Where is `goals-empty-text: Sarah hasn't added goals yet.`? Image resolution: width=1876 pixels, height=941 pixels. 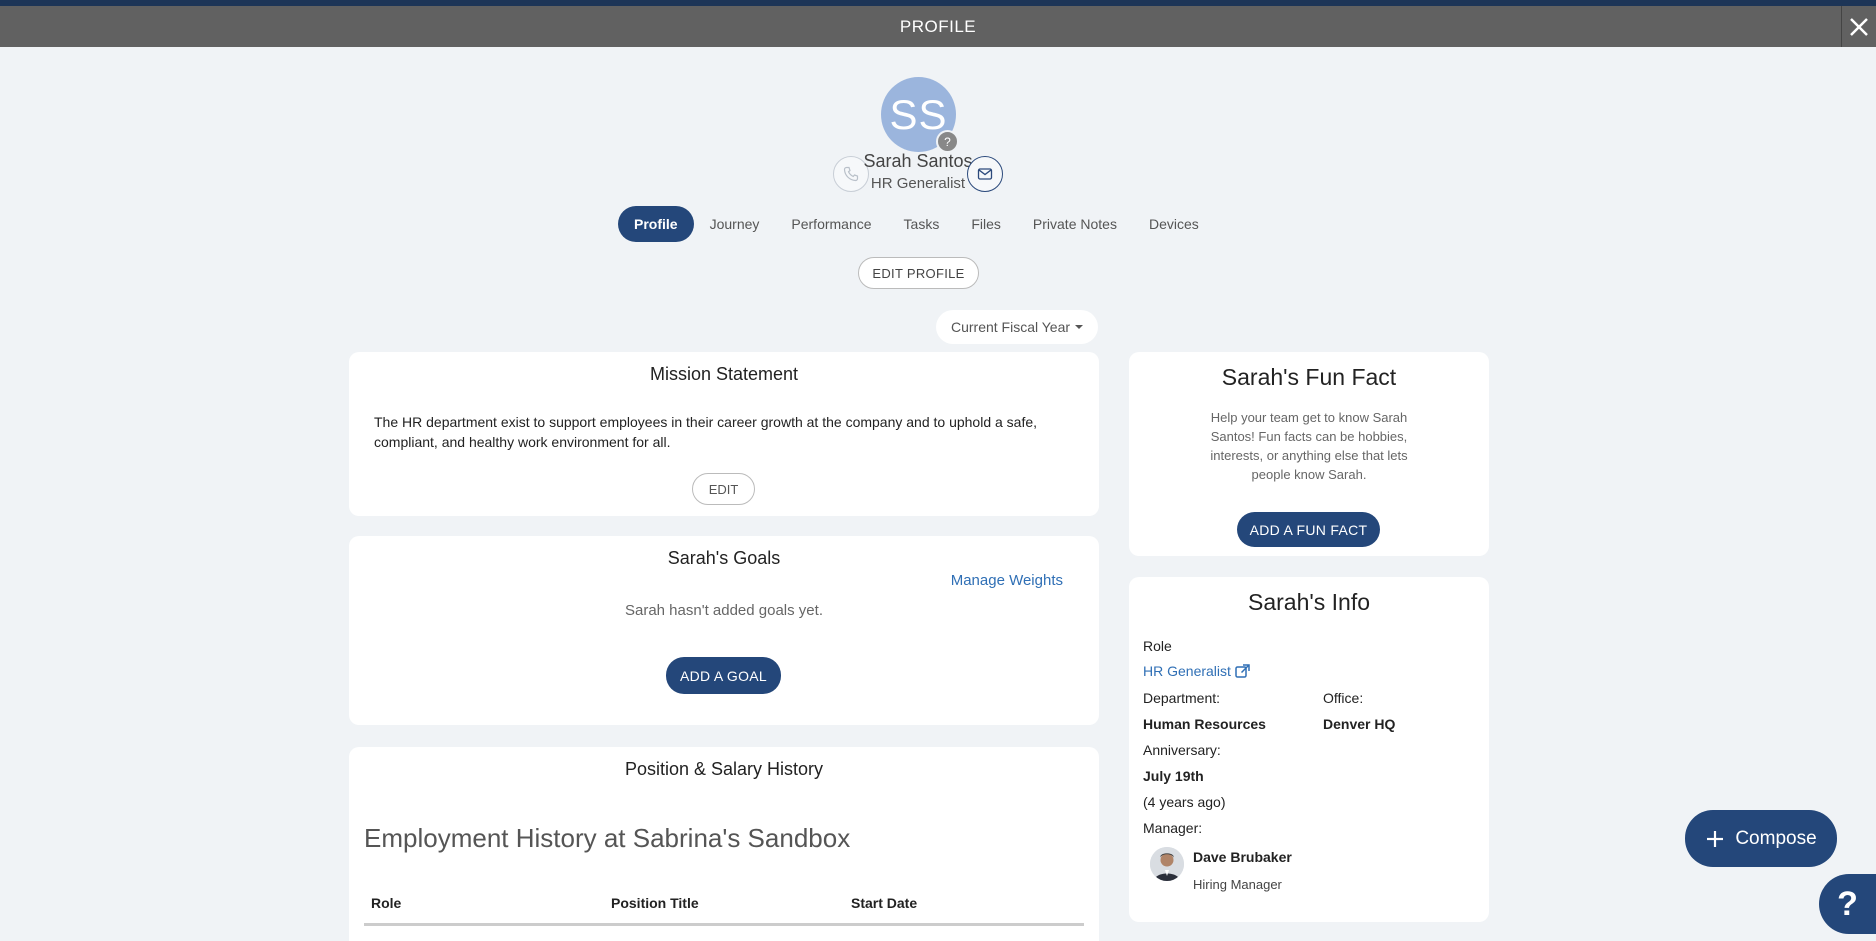 goals-empty-text: Sarah hasn't added goals yet. is located at coordinates (723, 610).